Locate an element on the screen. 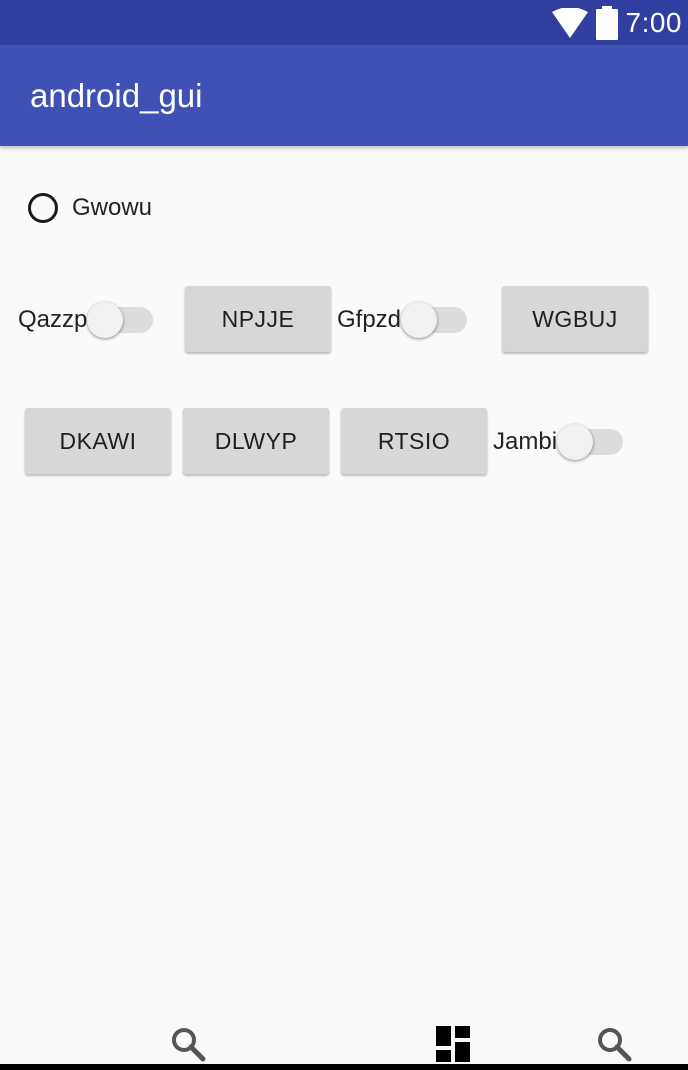  switch-label: Gfpzd is located at coordinates (369, 319).